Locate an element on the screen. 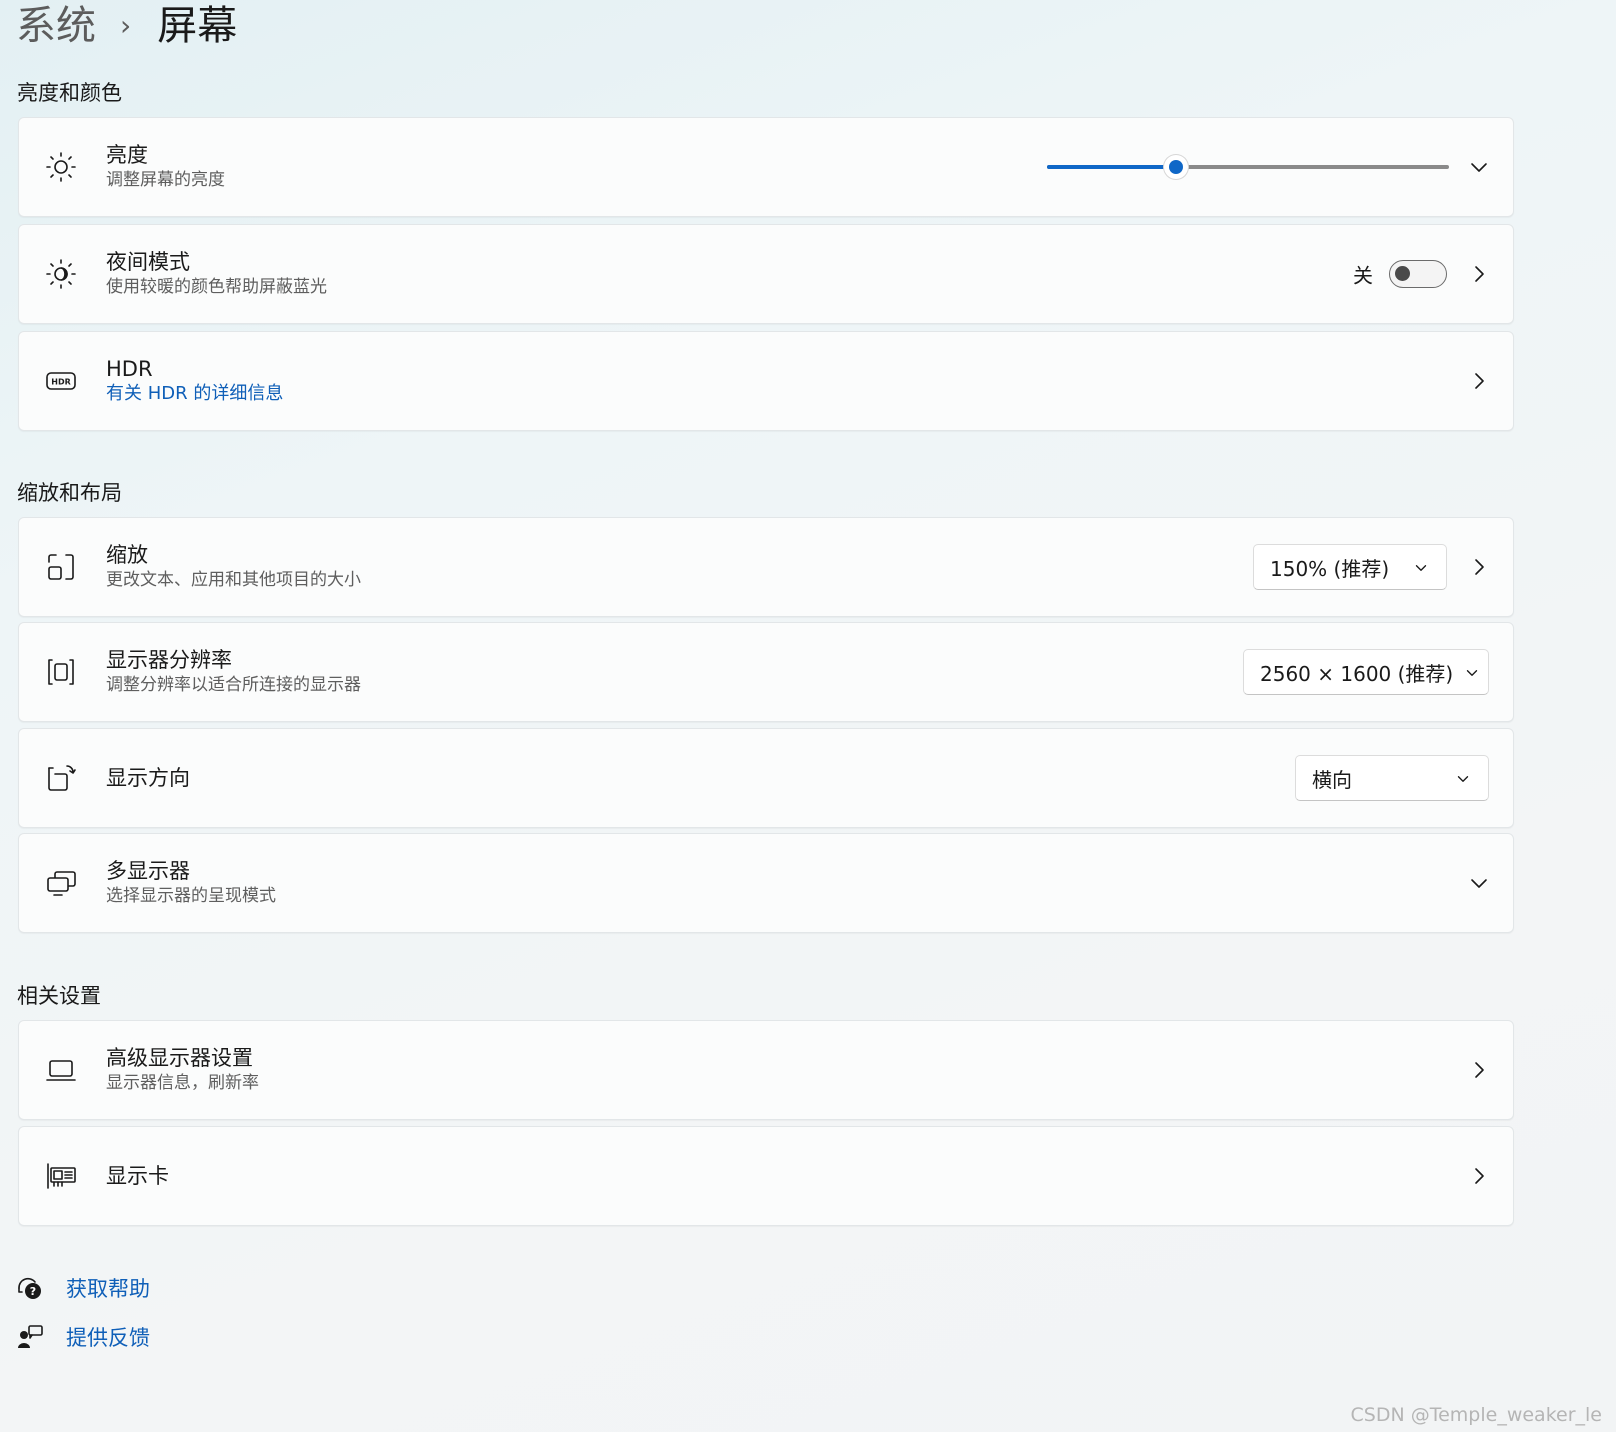  resolution-title: 显示器分辨率 is located at coordinates (169, 660).